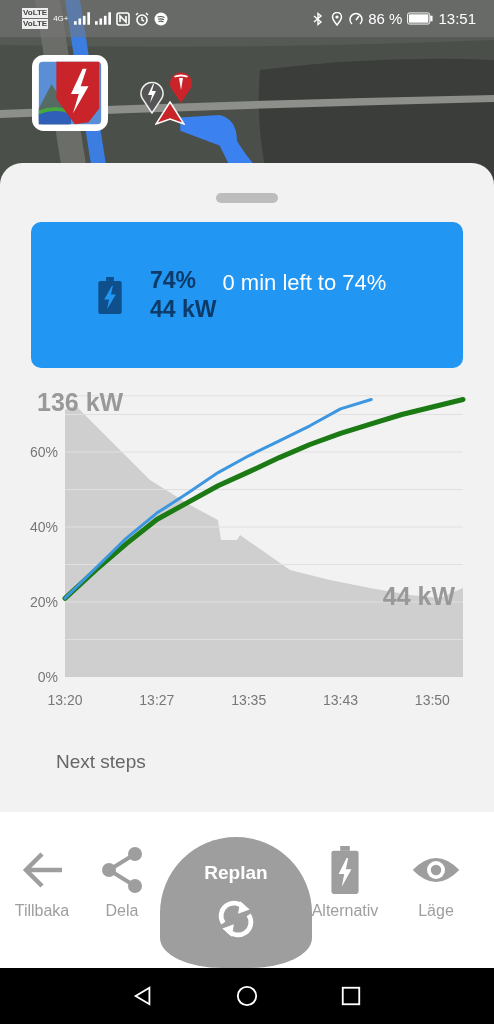 This screenshot has height=1024, width=494. I want to click on axis-label: 60%, so click(43, 452).